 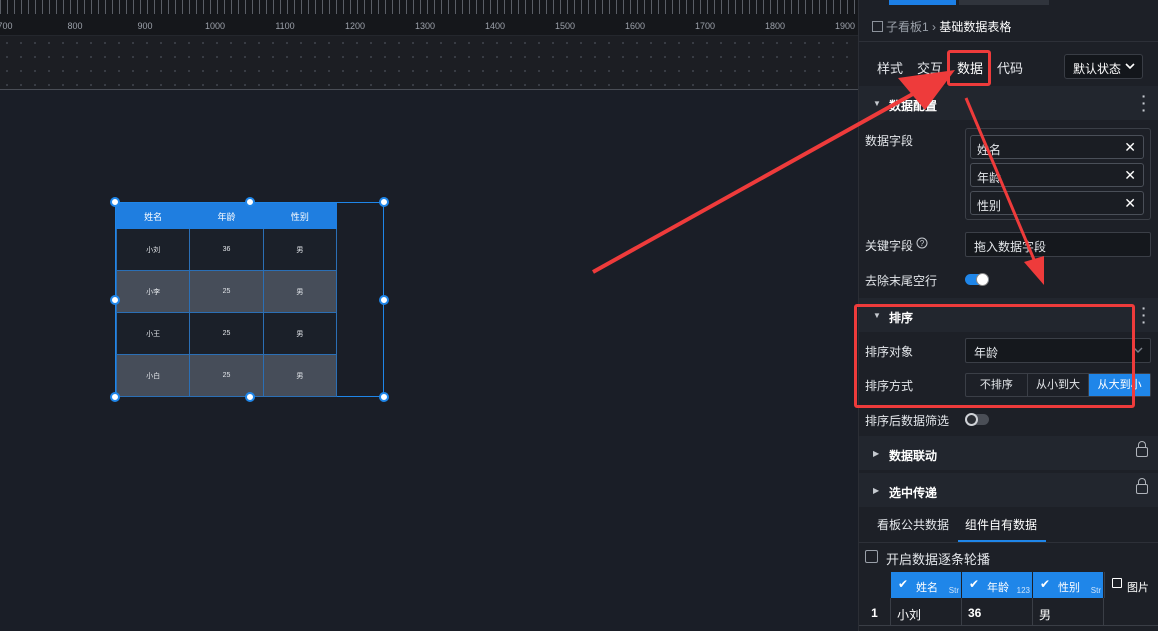 I want to click on section-selection-pass: ▶ 选中传递, so click(x=1008, y=490).